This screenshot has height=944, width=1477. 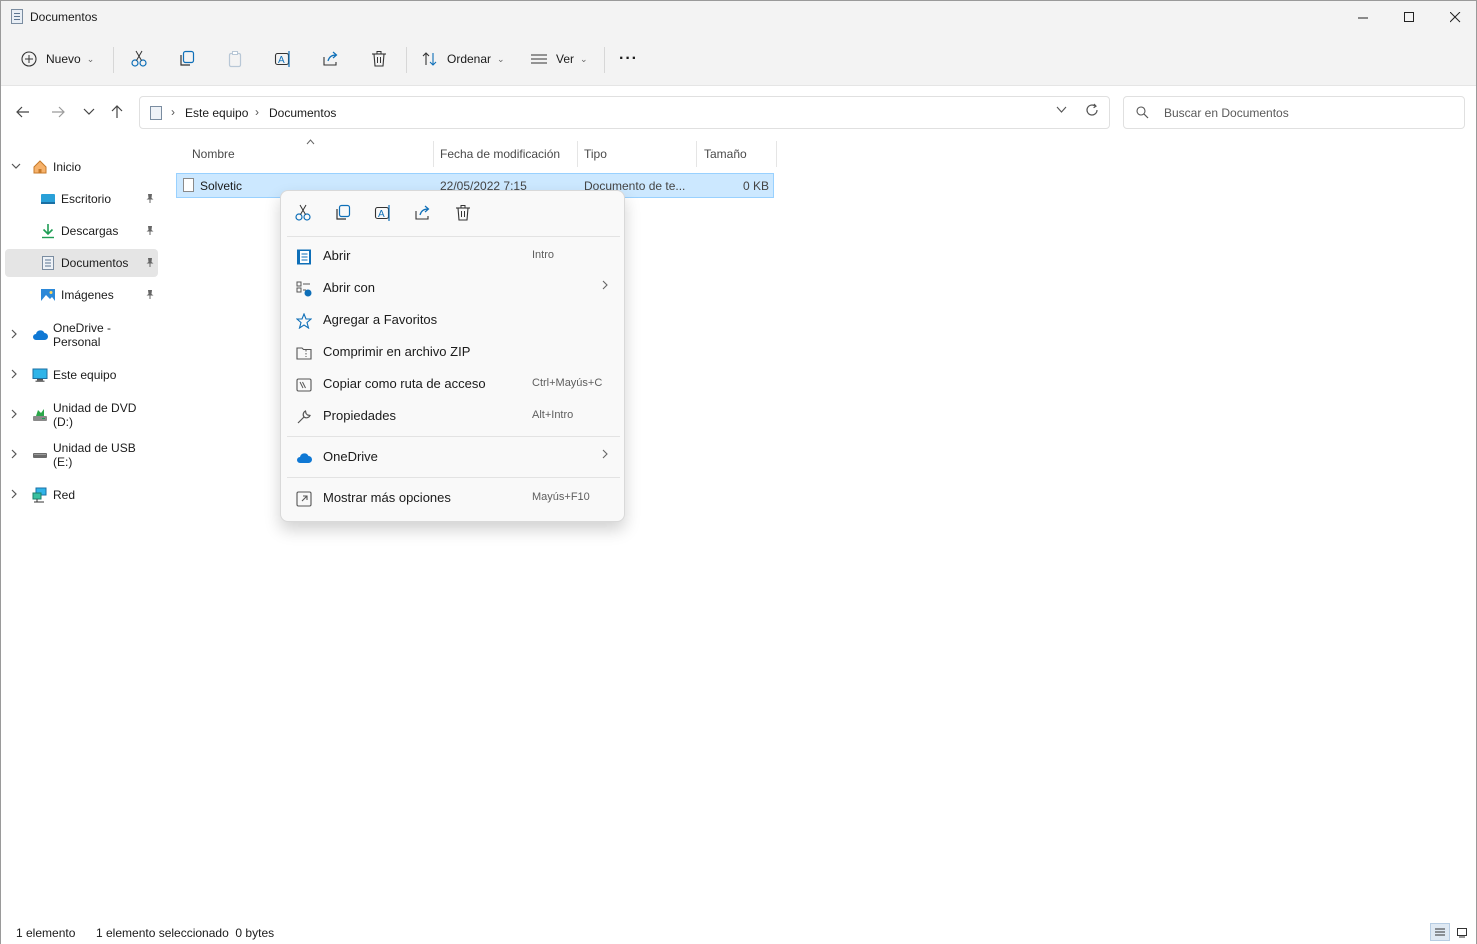 What do you see at coordinates (404, 383) in the screenshot?
I see `menu-item-label: Copiar como ruta de acceso` at bounding box center [404, 383].